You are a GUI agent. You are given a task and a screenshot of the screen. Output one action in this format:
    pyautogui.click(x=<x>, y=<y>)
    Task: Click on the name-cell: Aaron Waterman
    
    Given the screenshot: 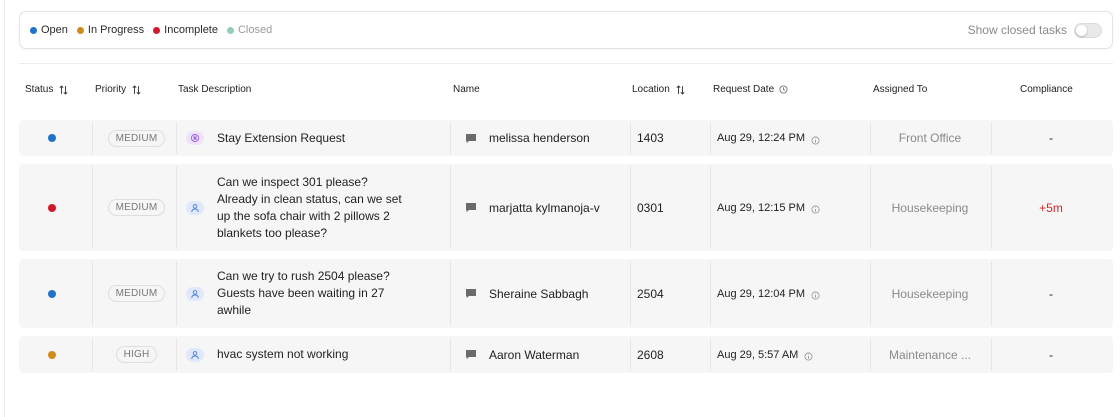 What is the action you would take?
    pyautogui.click(x=540, y=354)
    